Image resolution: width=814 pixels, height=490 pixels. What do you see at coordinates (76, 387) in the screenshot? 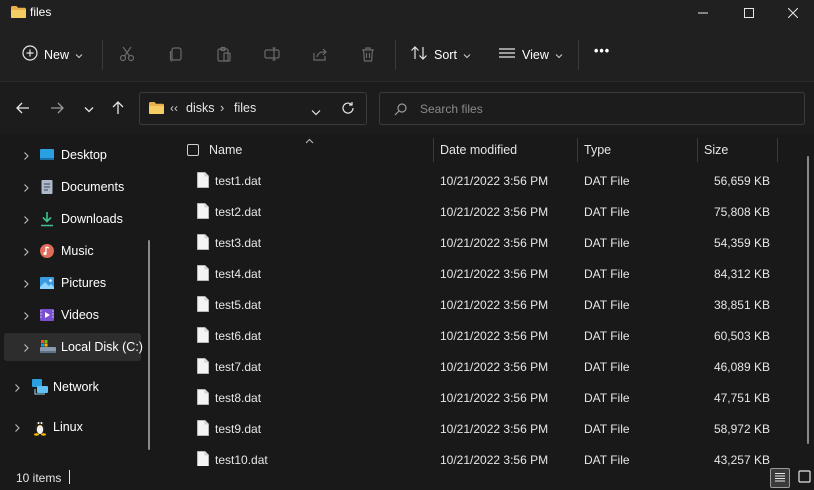
I see `sidebar-item-label: Network` at bounding box center [76, 387].